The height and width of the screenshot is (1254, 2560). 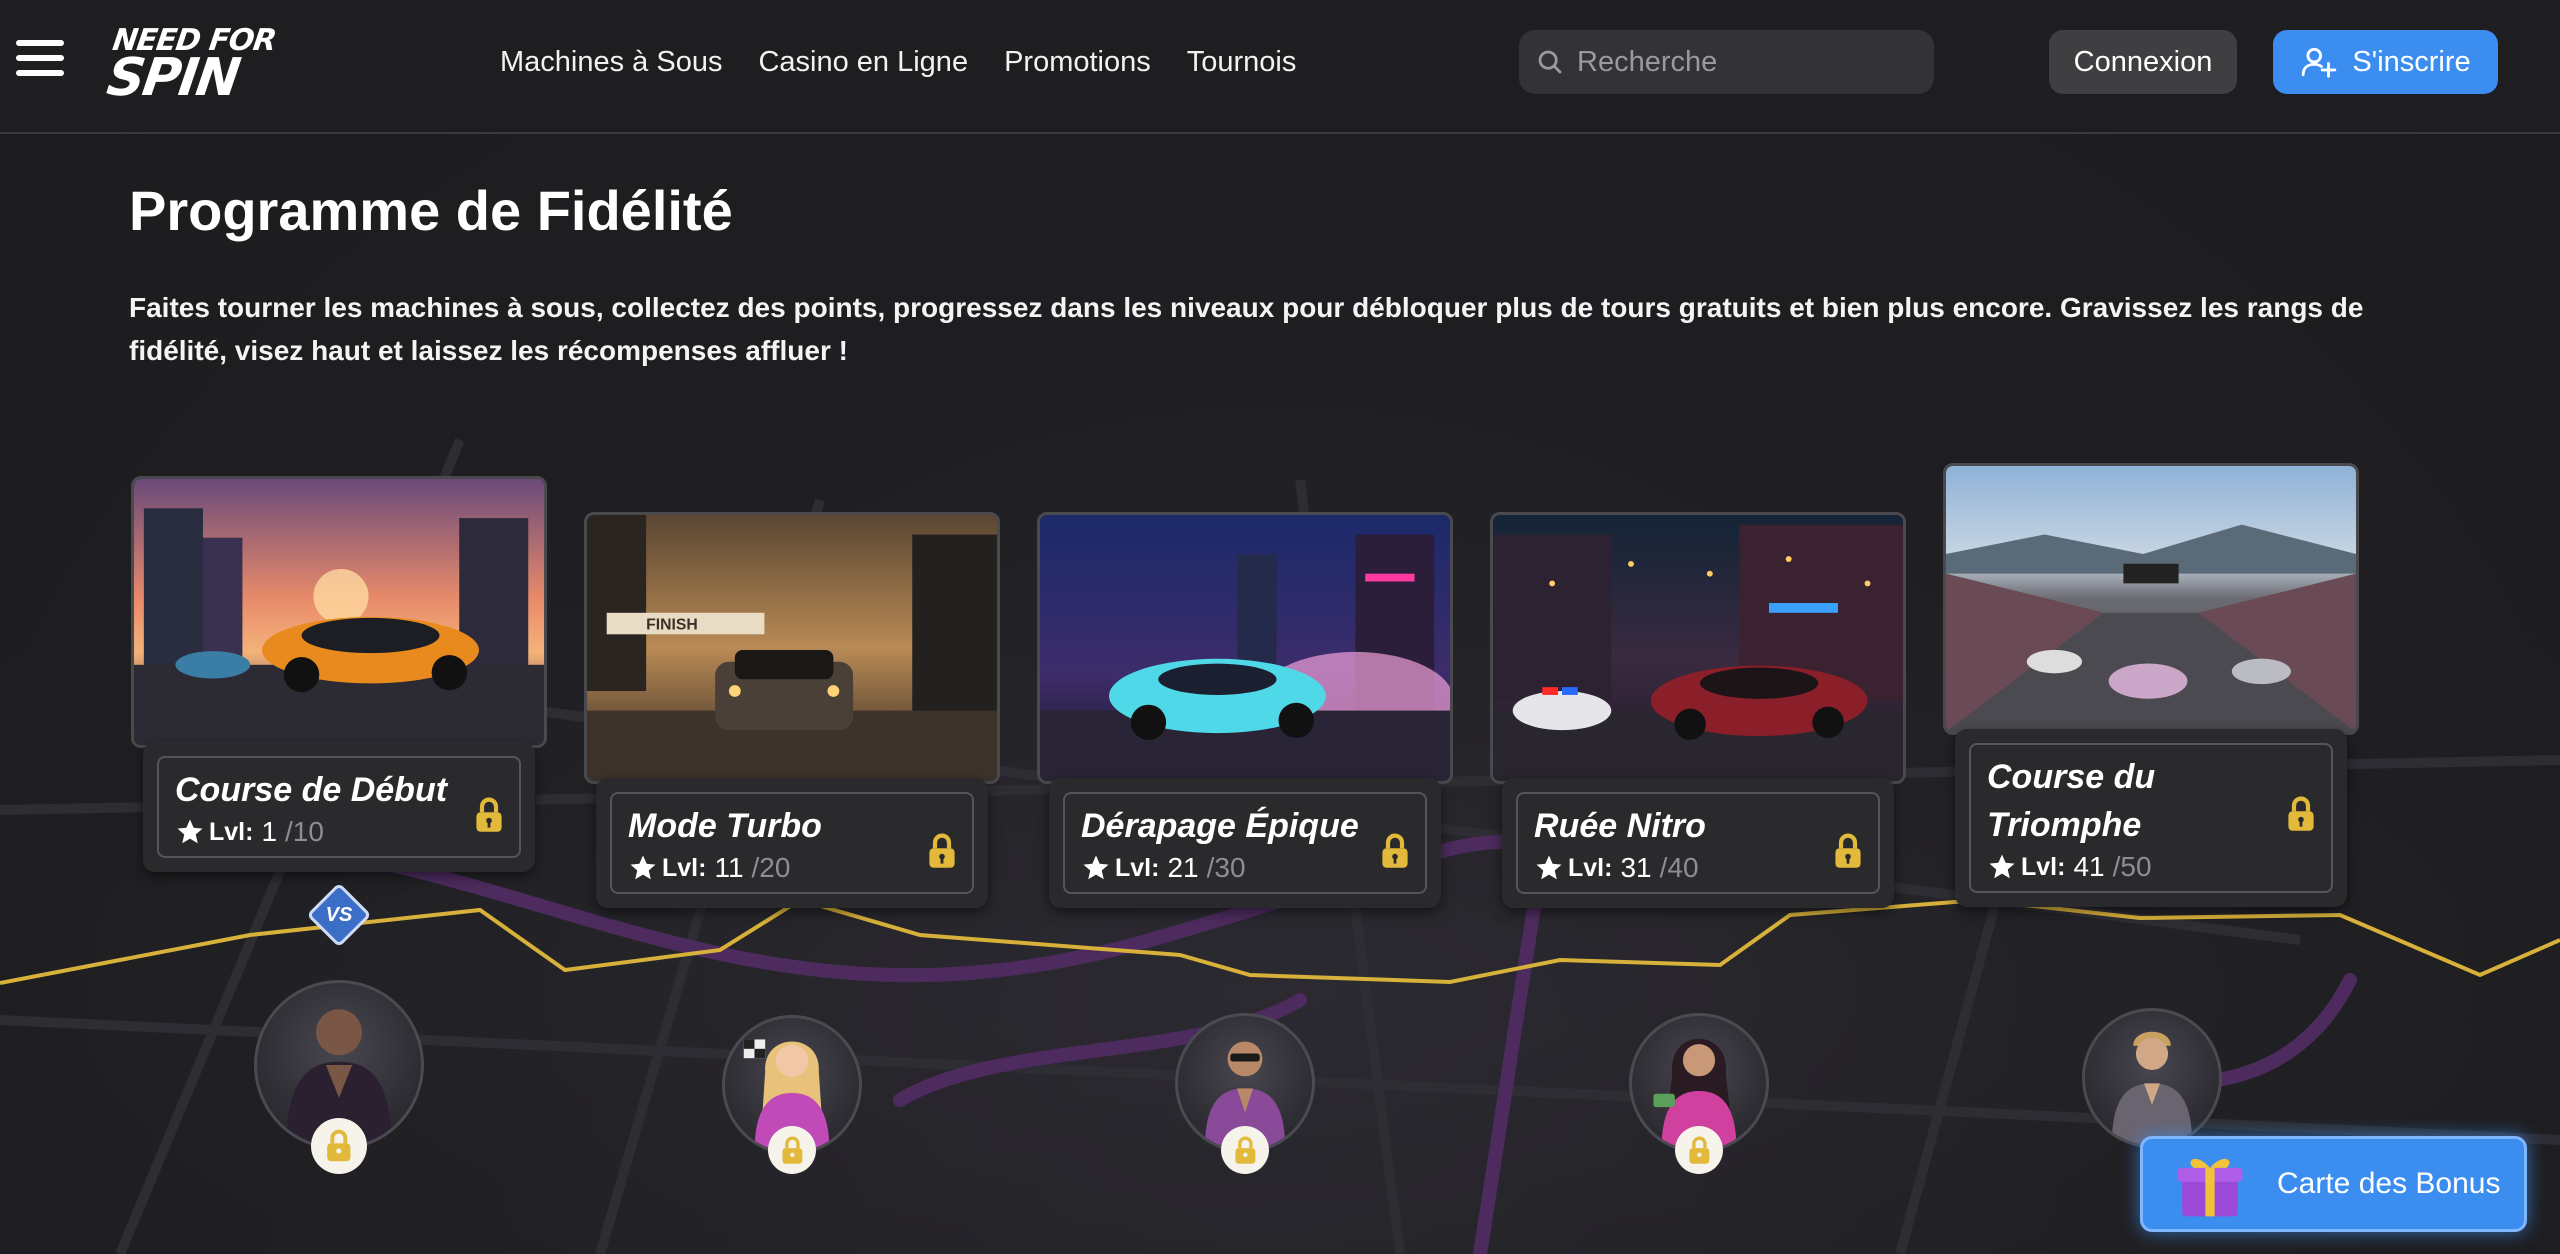 I want to click on level-max: /30, so click(x=1226, y=867).